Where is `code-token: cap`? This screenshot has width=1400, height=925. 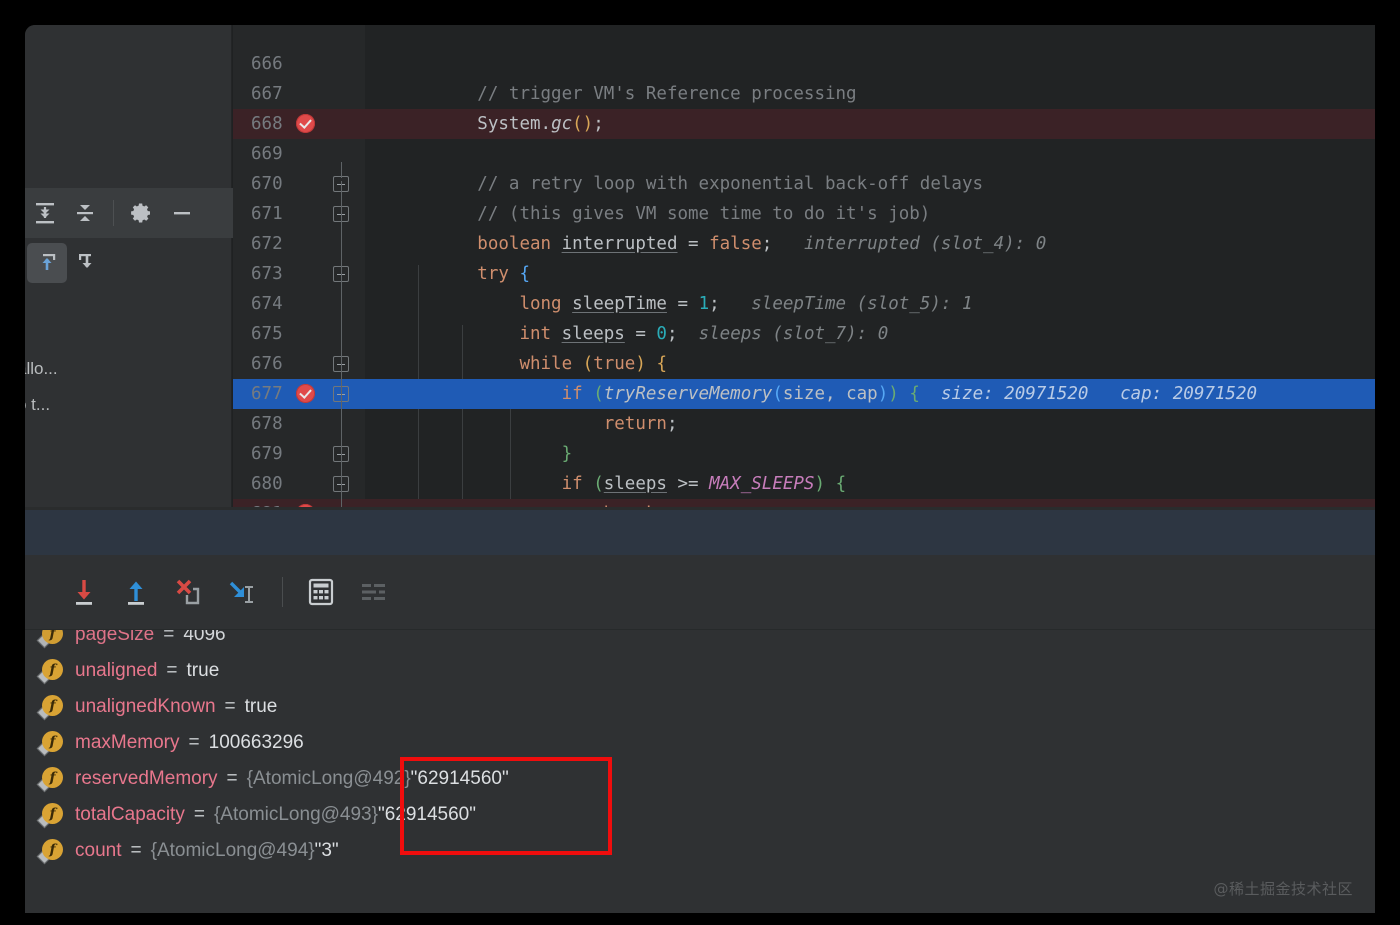 code-token: cap is located at coordinates (862, 394).